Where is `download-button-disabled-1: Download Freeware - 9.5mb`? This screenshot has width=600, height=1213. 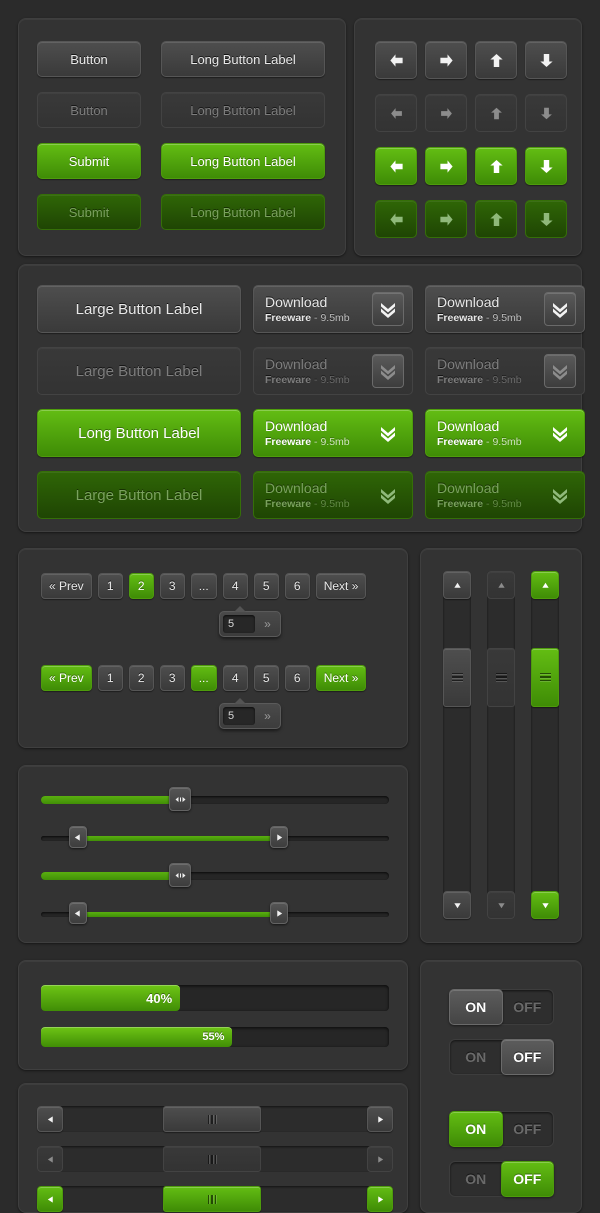
download-button-disabled-1: Download Freeware - 9.5mb is located at coordinates (333, 371).